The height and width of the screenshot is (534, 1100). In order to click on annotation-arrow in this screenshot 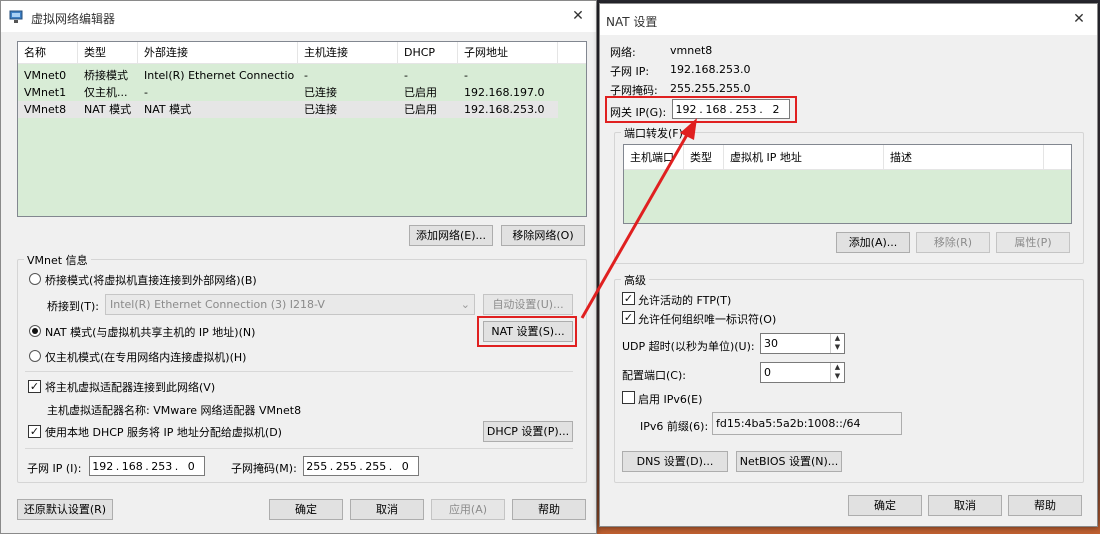, I will do `click(638, 218)`.